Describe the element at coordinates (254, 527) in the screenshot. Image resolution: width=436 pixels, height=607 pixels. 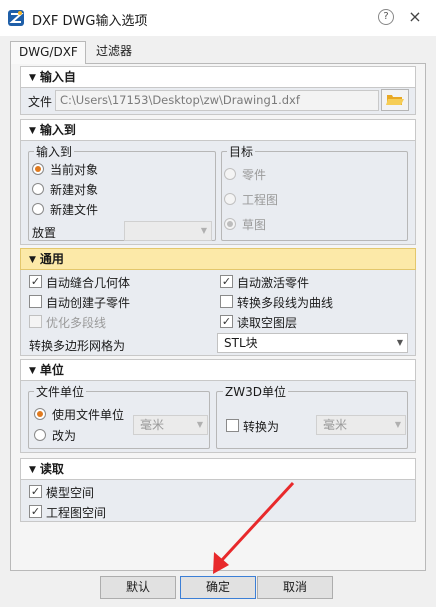
I see `annotation-arrow-icon` at that location.